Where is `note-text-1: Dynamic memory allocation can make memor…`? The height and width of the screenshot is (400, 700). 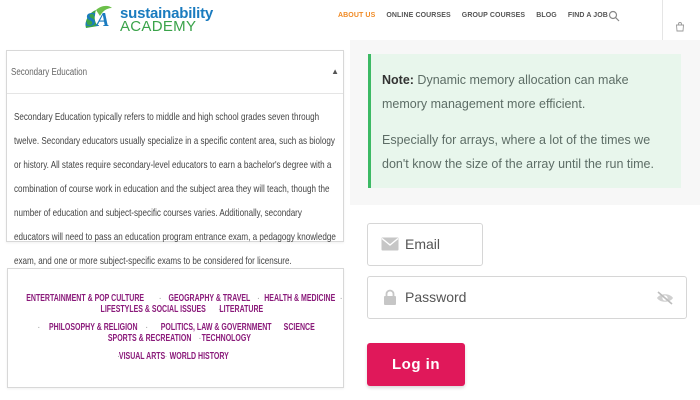
note-text-1: Dynamic memory allocation can make memor… is located at coordinates (505, 92).